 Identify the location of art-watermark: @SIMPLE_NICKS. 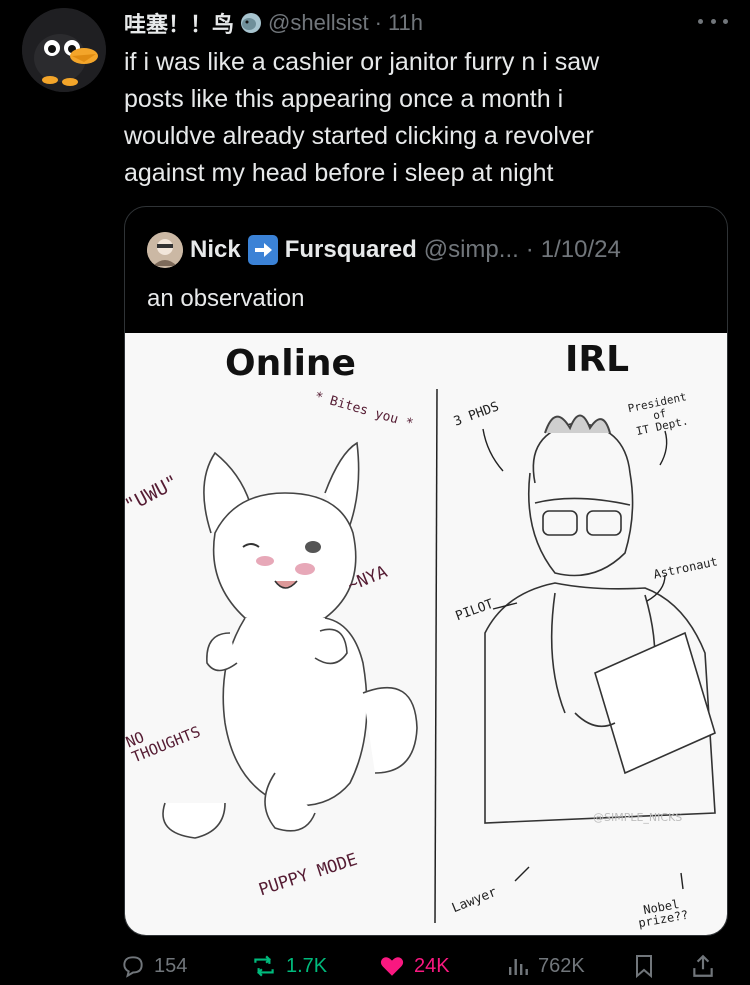
(638, 817).